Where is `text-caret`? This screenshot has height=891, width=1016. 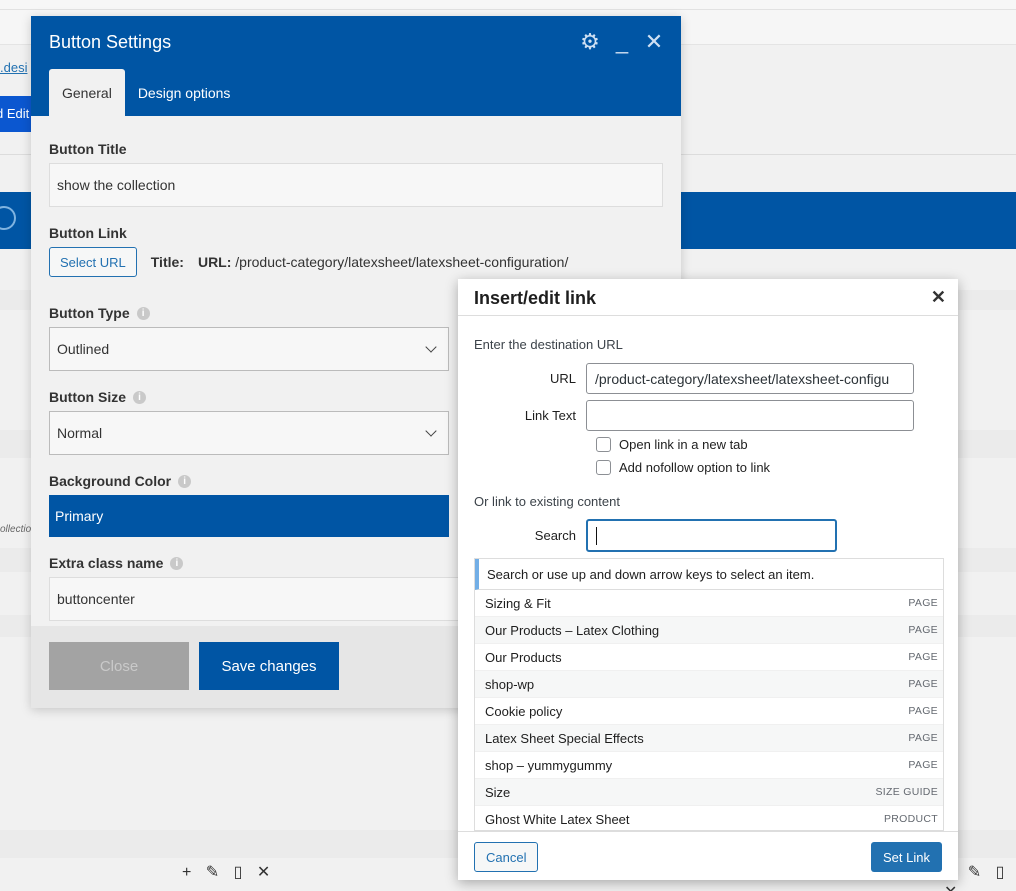 text-caret is located at coordinates (596, 535).